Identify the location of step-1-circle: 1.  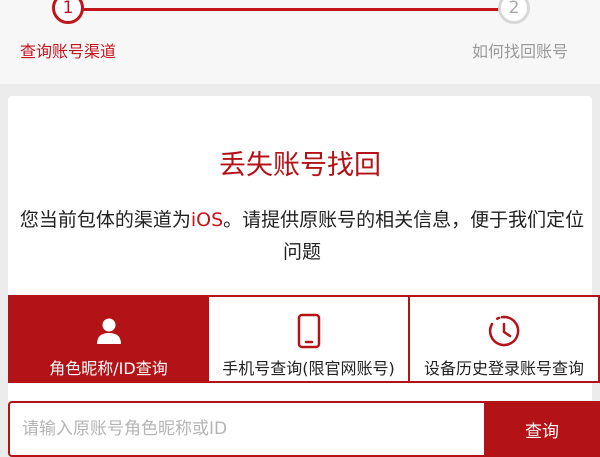
(68, 12).